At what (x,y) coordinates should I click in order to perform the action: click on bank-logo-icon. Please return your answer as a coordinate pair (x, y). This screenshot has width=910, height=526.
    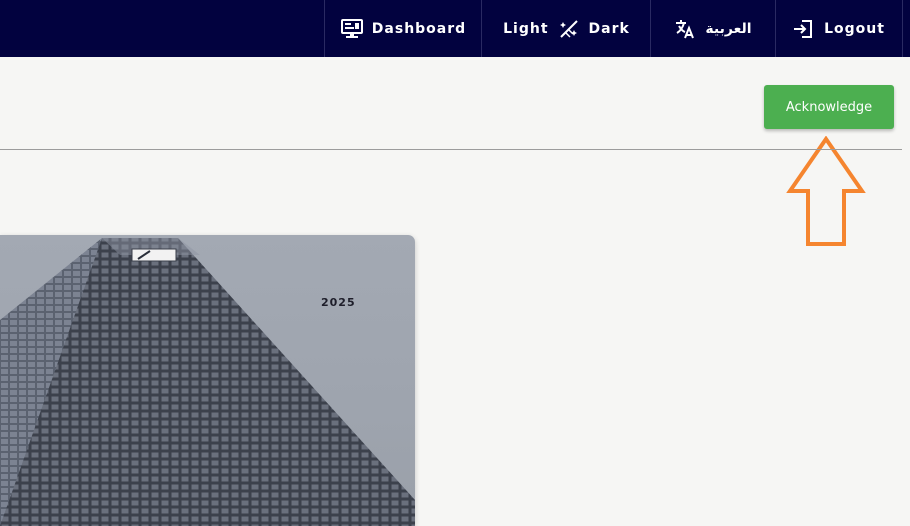
    Looking at the image, I should click on (154, 255).